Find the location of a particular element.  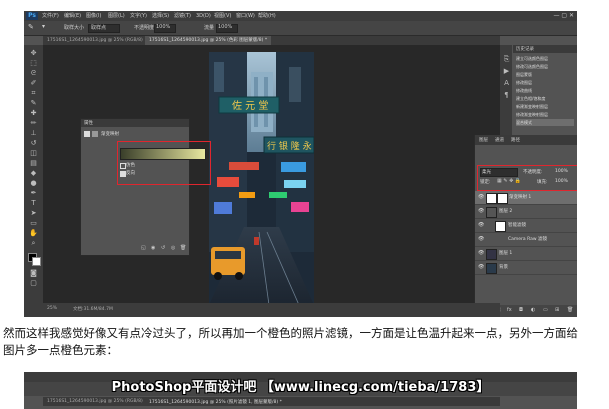

history-item: 修改可选颜色图层 is located at coordinates (545, 66).